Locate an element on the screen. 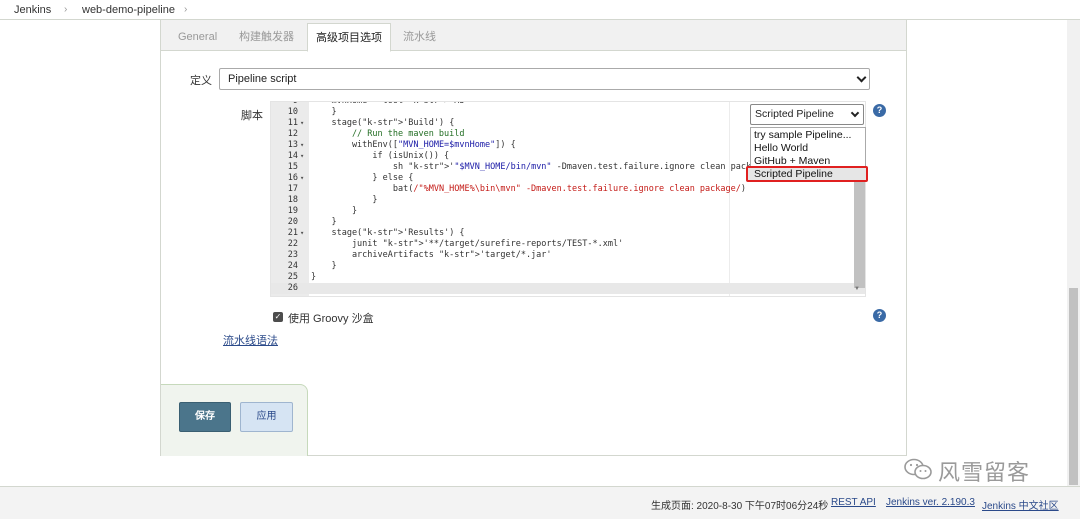 The width and height of the screenshot is (1080, 519). sample-pipeline-select: Scripted Pipeline is located at coordinates (807, 114).